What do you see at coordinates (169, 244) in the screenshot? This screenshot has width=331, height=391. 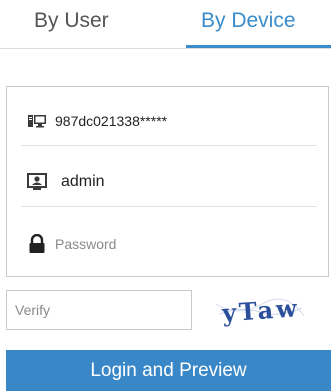 I see `password-field: Password` at bounding box center [169, 244].